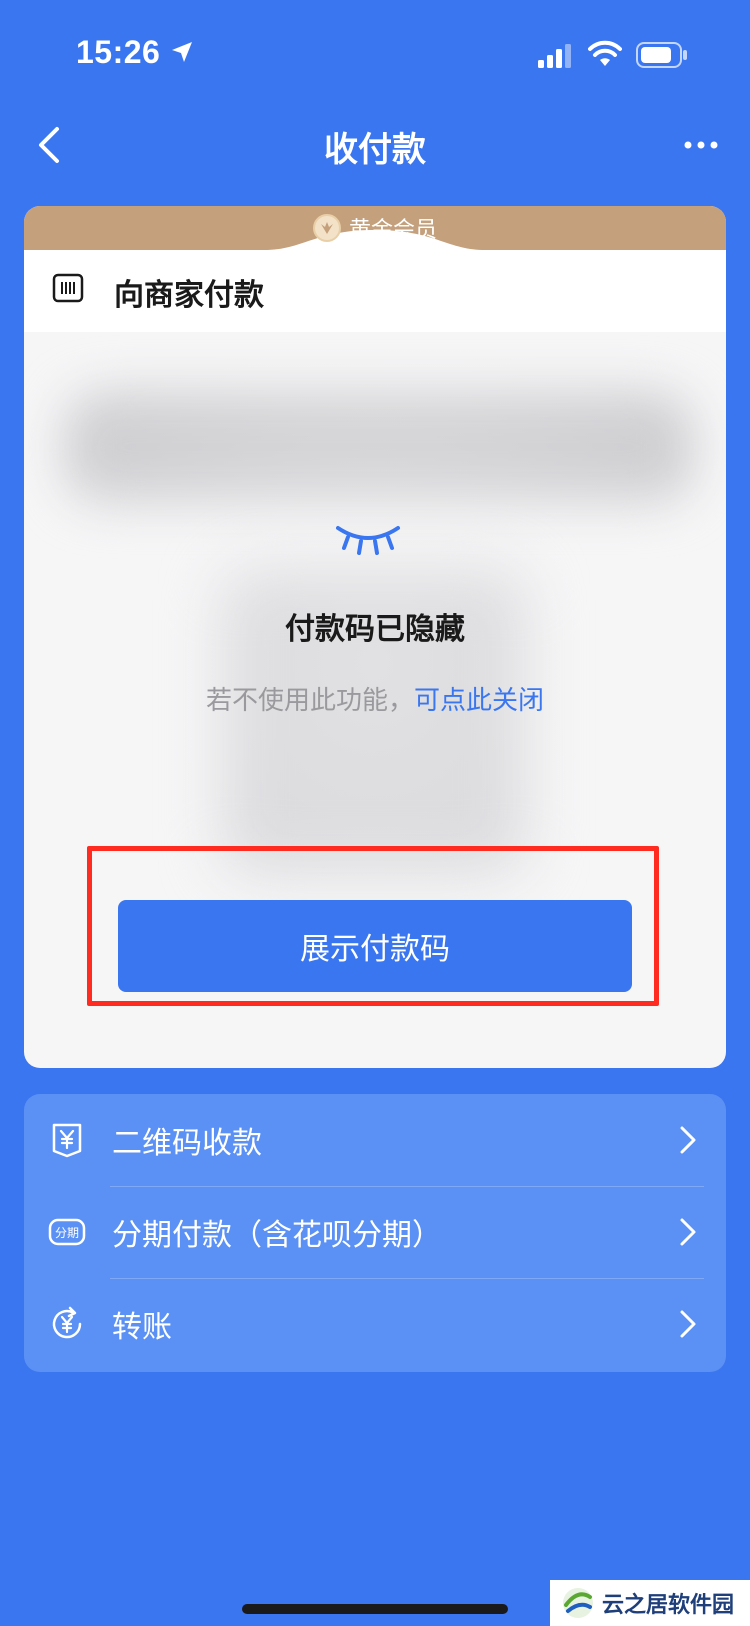 This screenshot has height=1626, width=750. What do you see at coordinates (368, 540) in the screenshot?
I see `closed-eye-icon` at bounding box center [368, 540].